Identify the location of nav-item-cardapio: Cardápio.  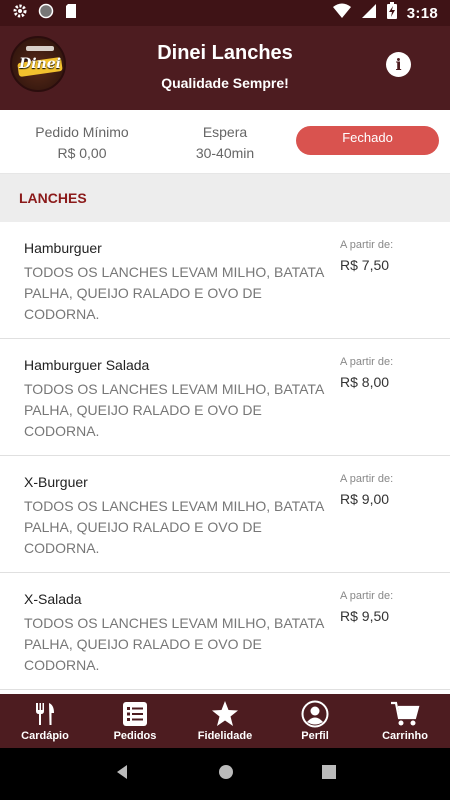
(45, 721).